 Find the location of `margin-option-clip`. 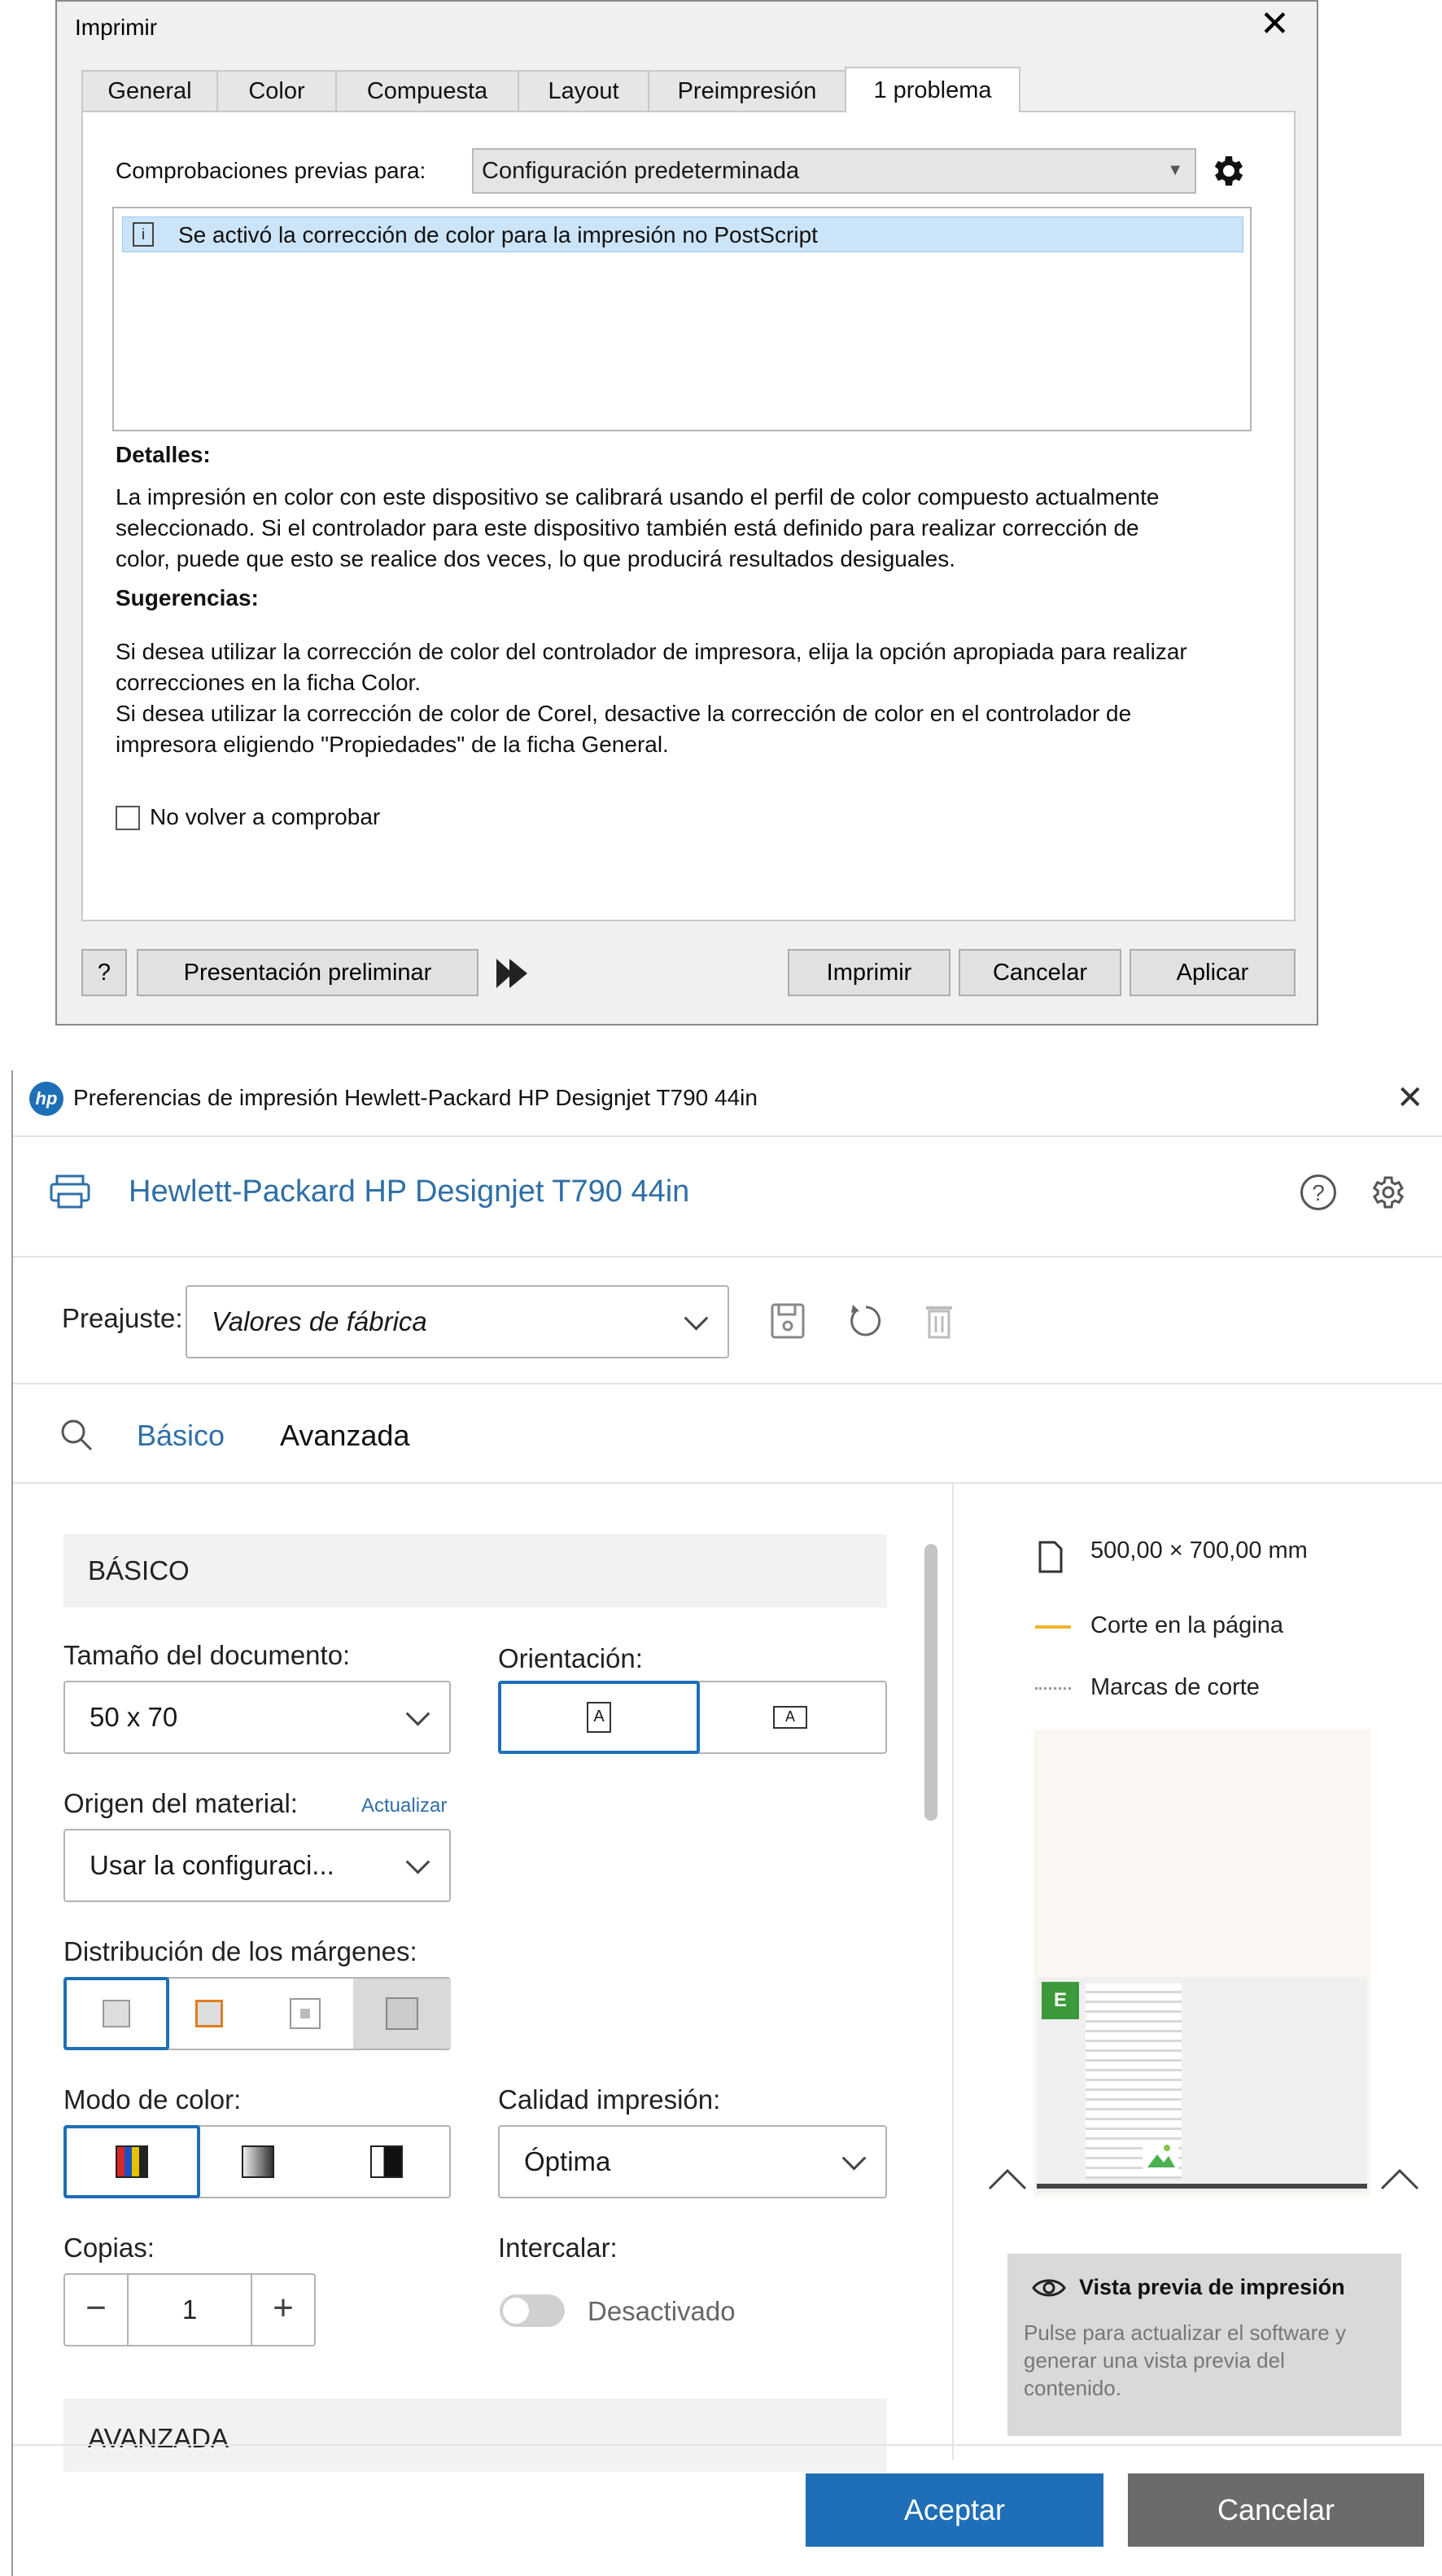

margin-option-clip is located at coordinates (209, 2014).